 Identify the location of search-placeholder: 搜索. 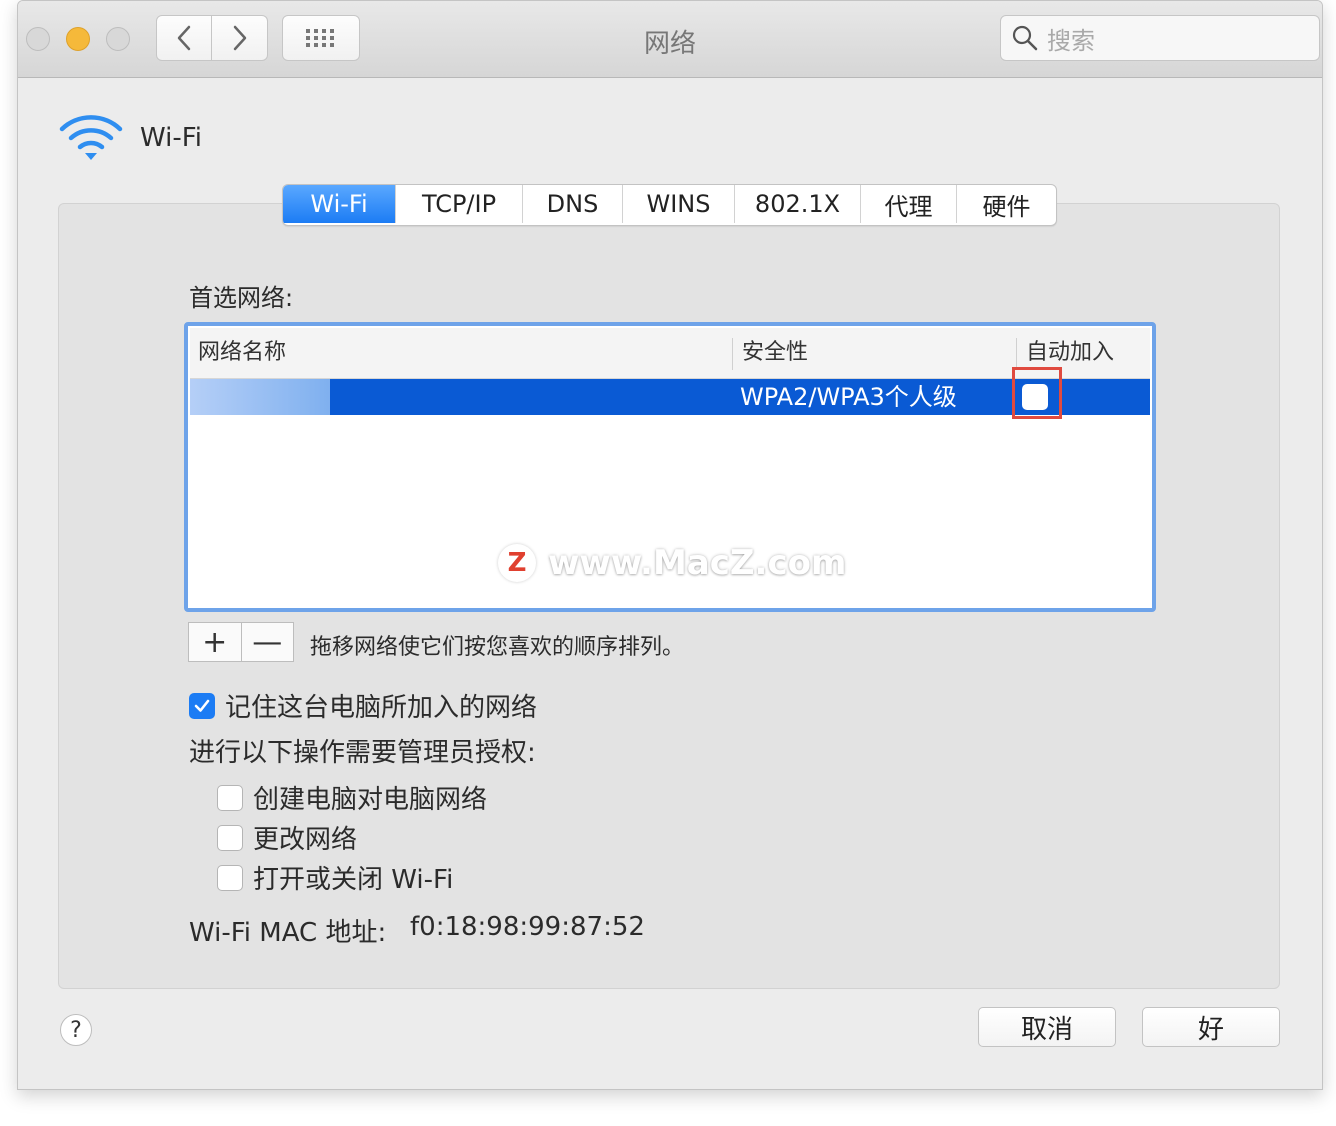
(1071, 40).